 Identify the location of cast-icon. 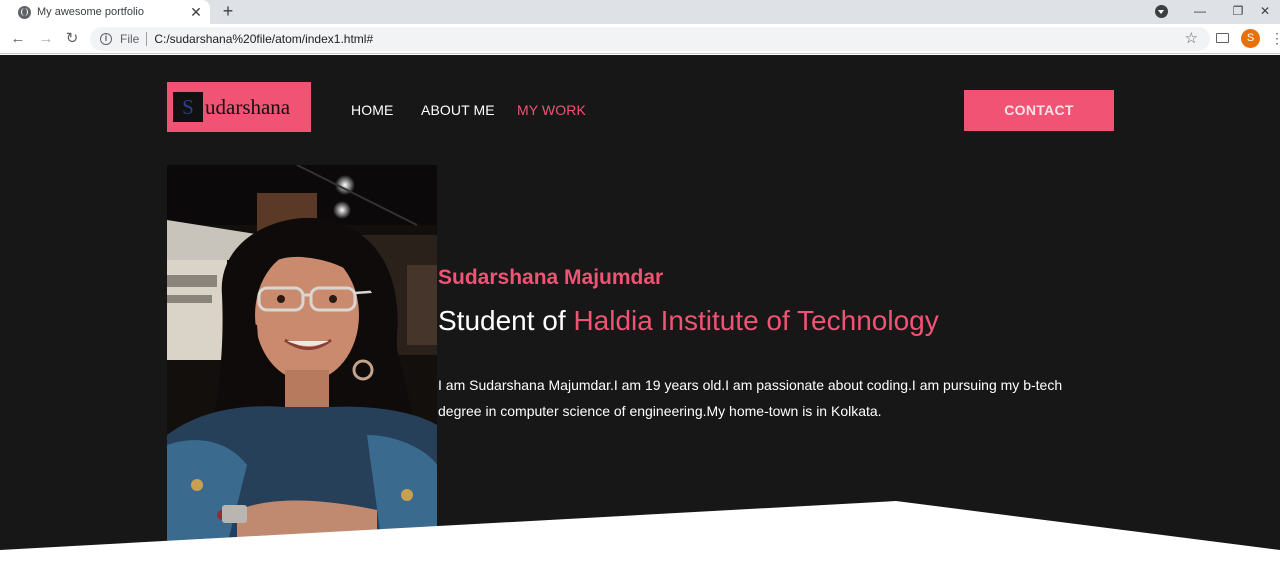
(1222, 38).